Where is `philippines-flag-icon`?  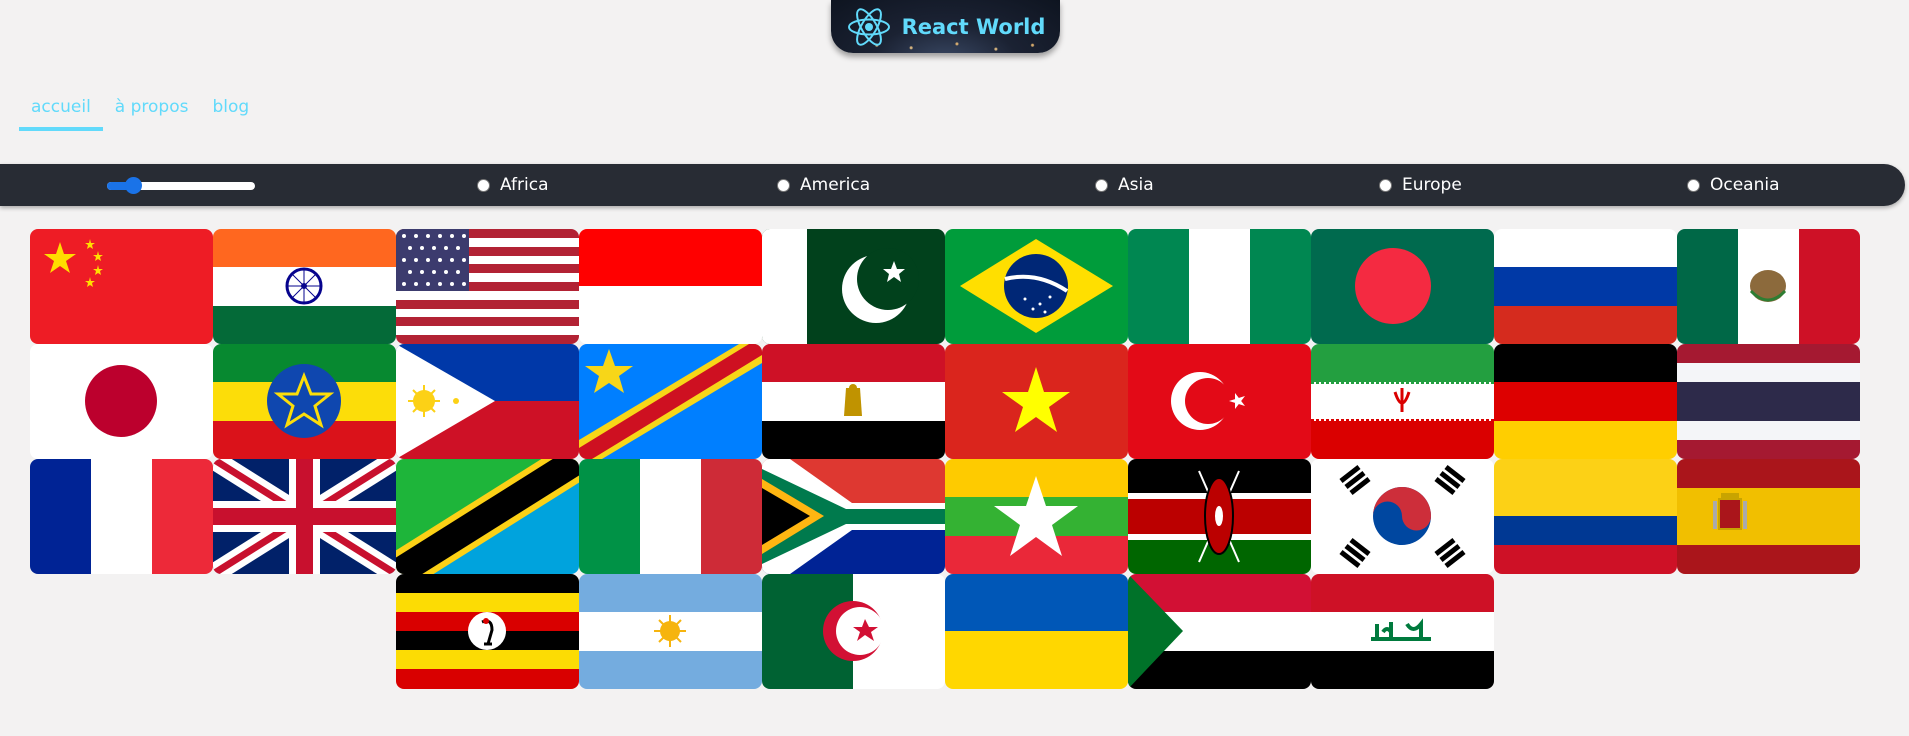
philippines-flag-icon is located at coordinates (487, 401).